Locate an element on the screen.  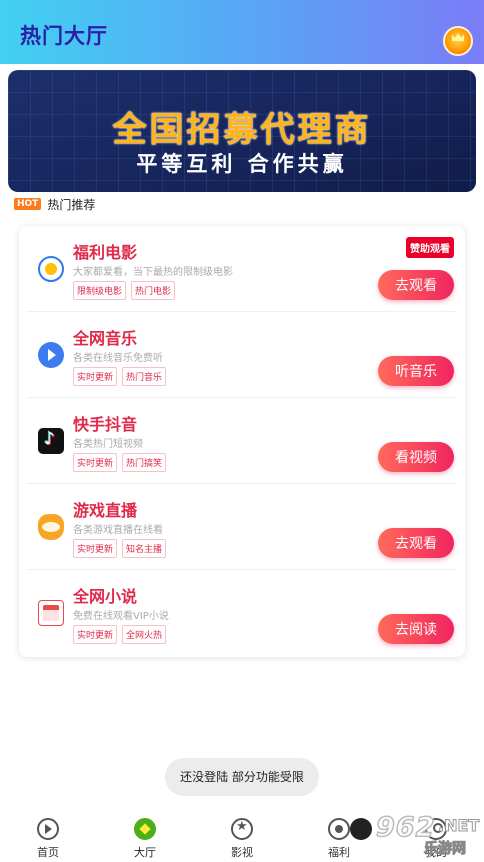
welfare-icon is located at coordinates (339, 829).